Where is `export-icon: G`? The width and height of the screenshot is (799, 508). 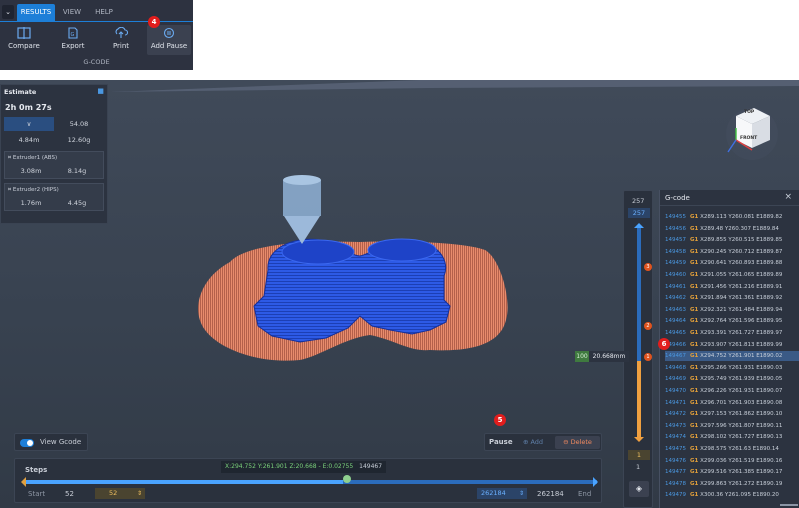
export-icon: G is located at coordinates (73, 33).